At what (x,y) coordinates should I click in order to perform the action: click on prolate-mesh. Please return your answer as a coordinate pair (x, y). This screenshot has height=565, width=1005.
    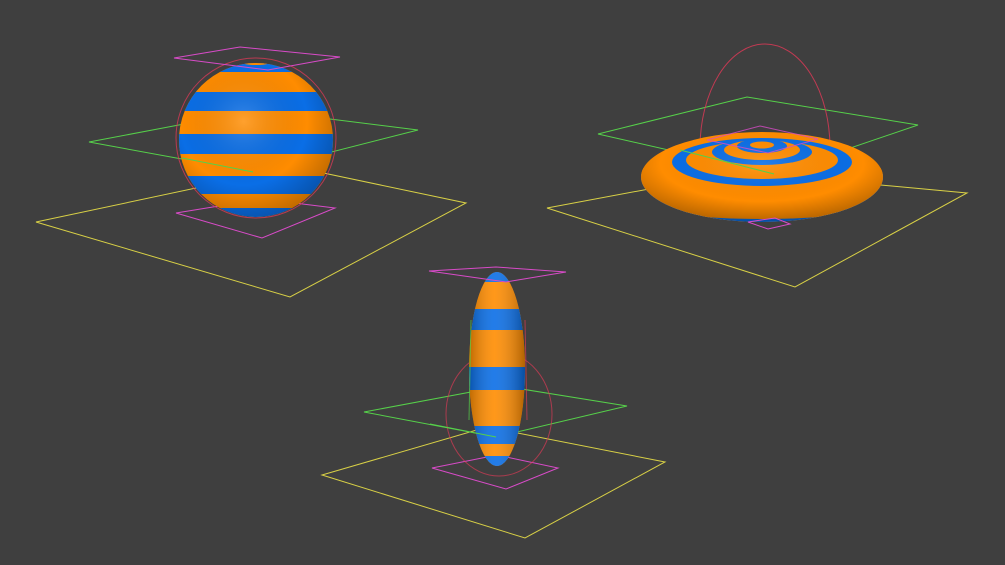
    Looking at the image, I should click on (497, 370).